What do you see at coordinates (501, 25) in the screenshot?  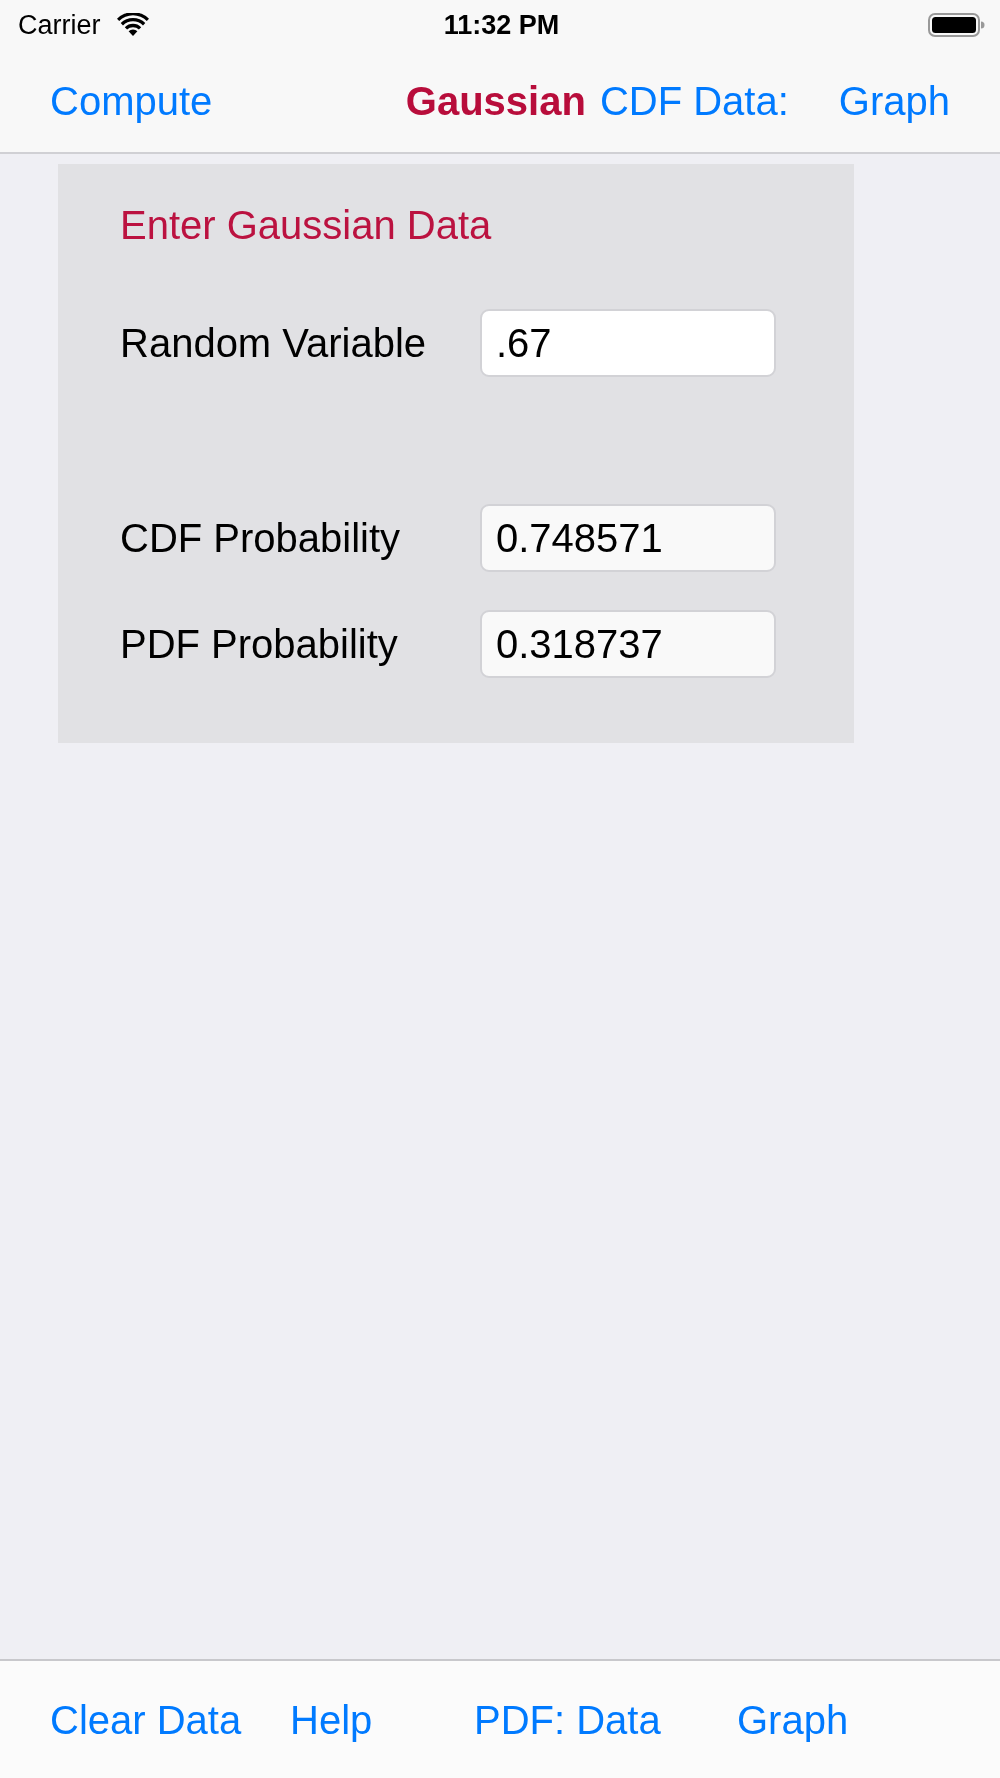 I see `time-label: 11:32 PM` at bounding box center [501, 25].